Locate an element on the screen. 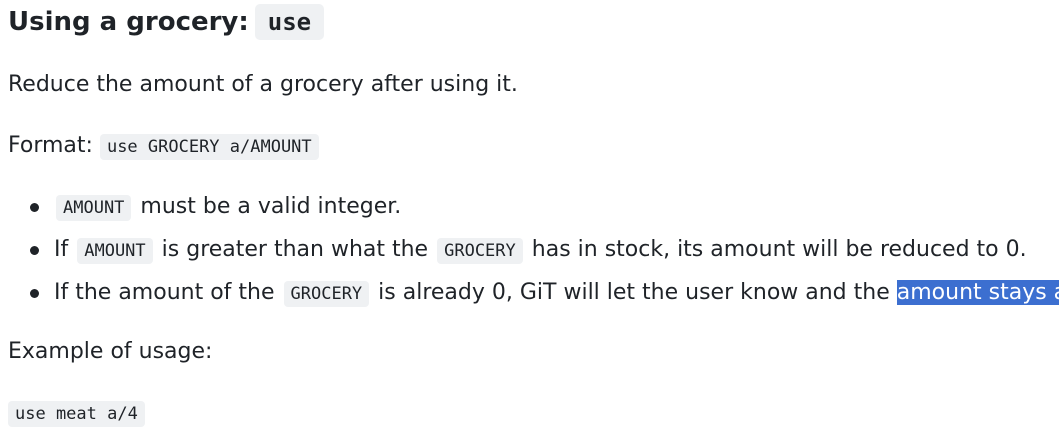 The image size is (1059, 433). example-line: use meat a/4 is located at coordinates (76, 413).